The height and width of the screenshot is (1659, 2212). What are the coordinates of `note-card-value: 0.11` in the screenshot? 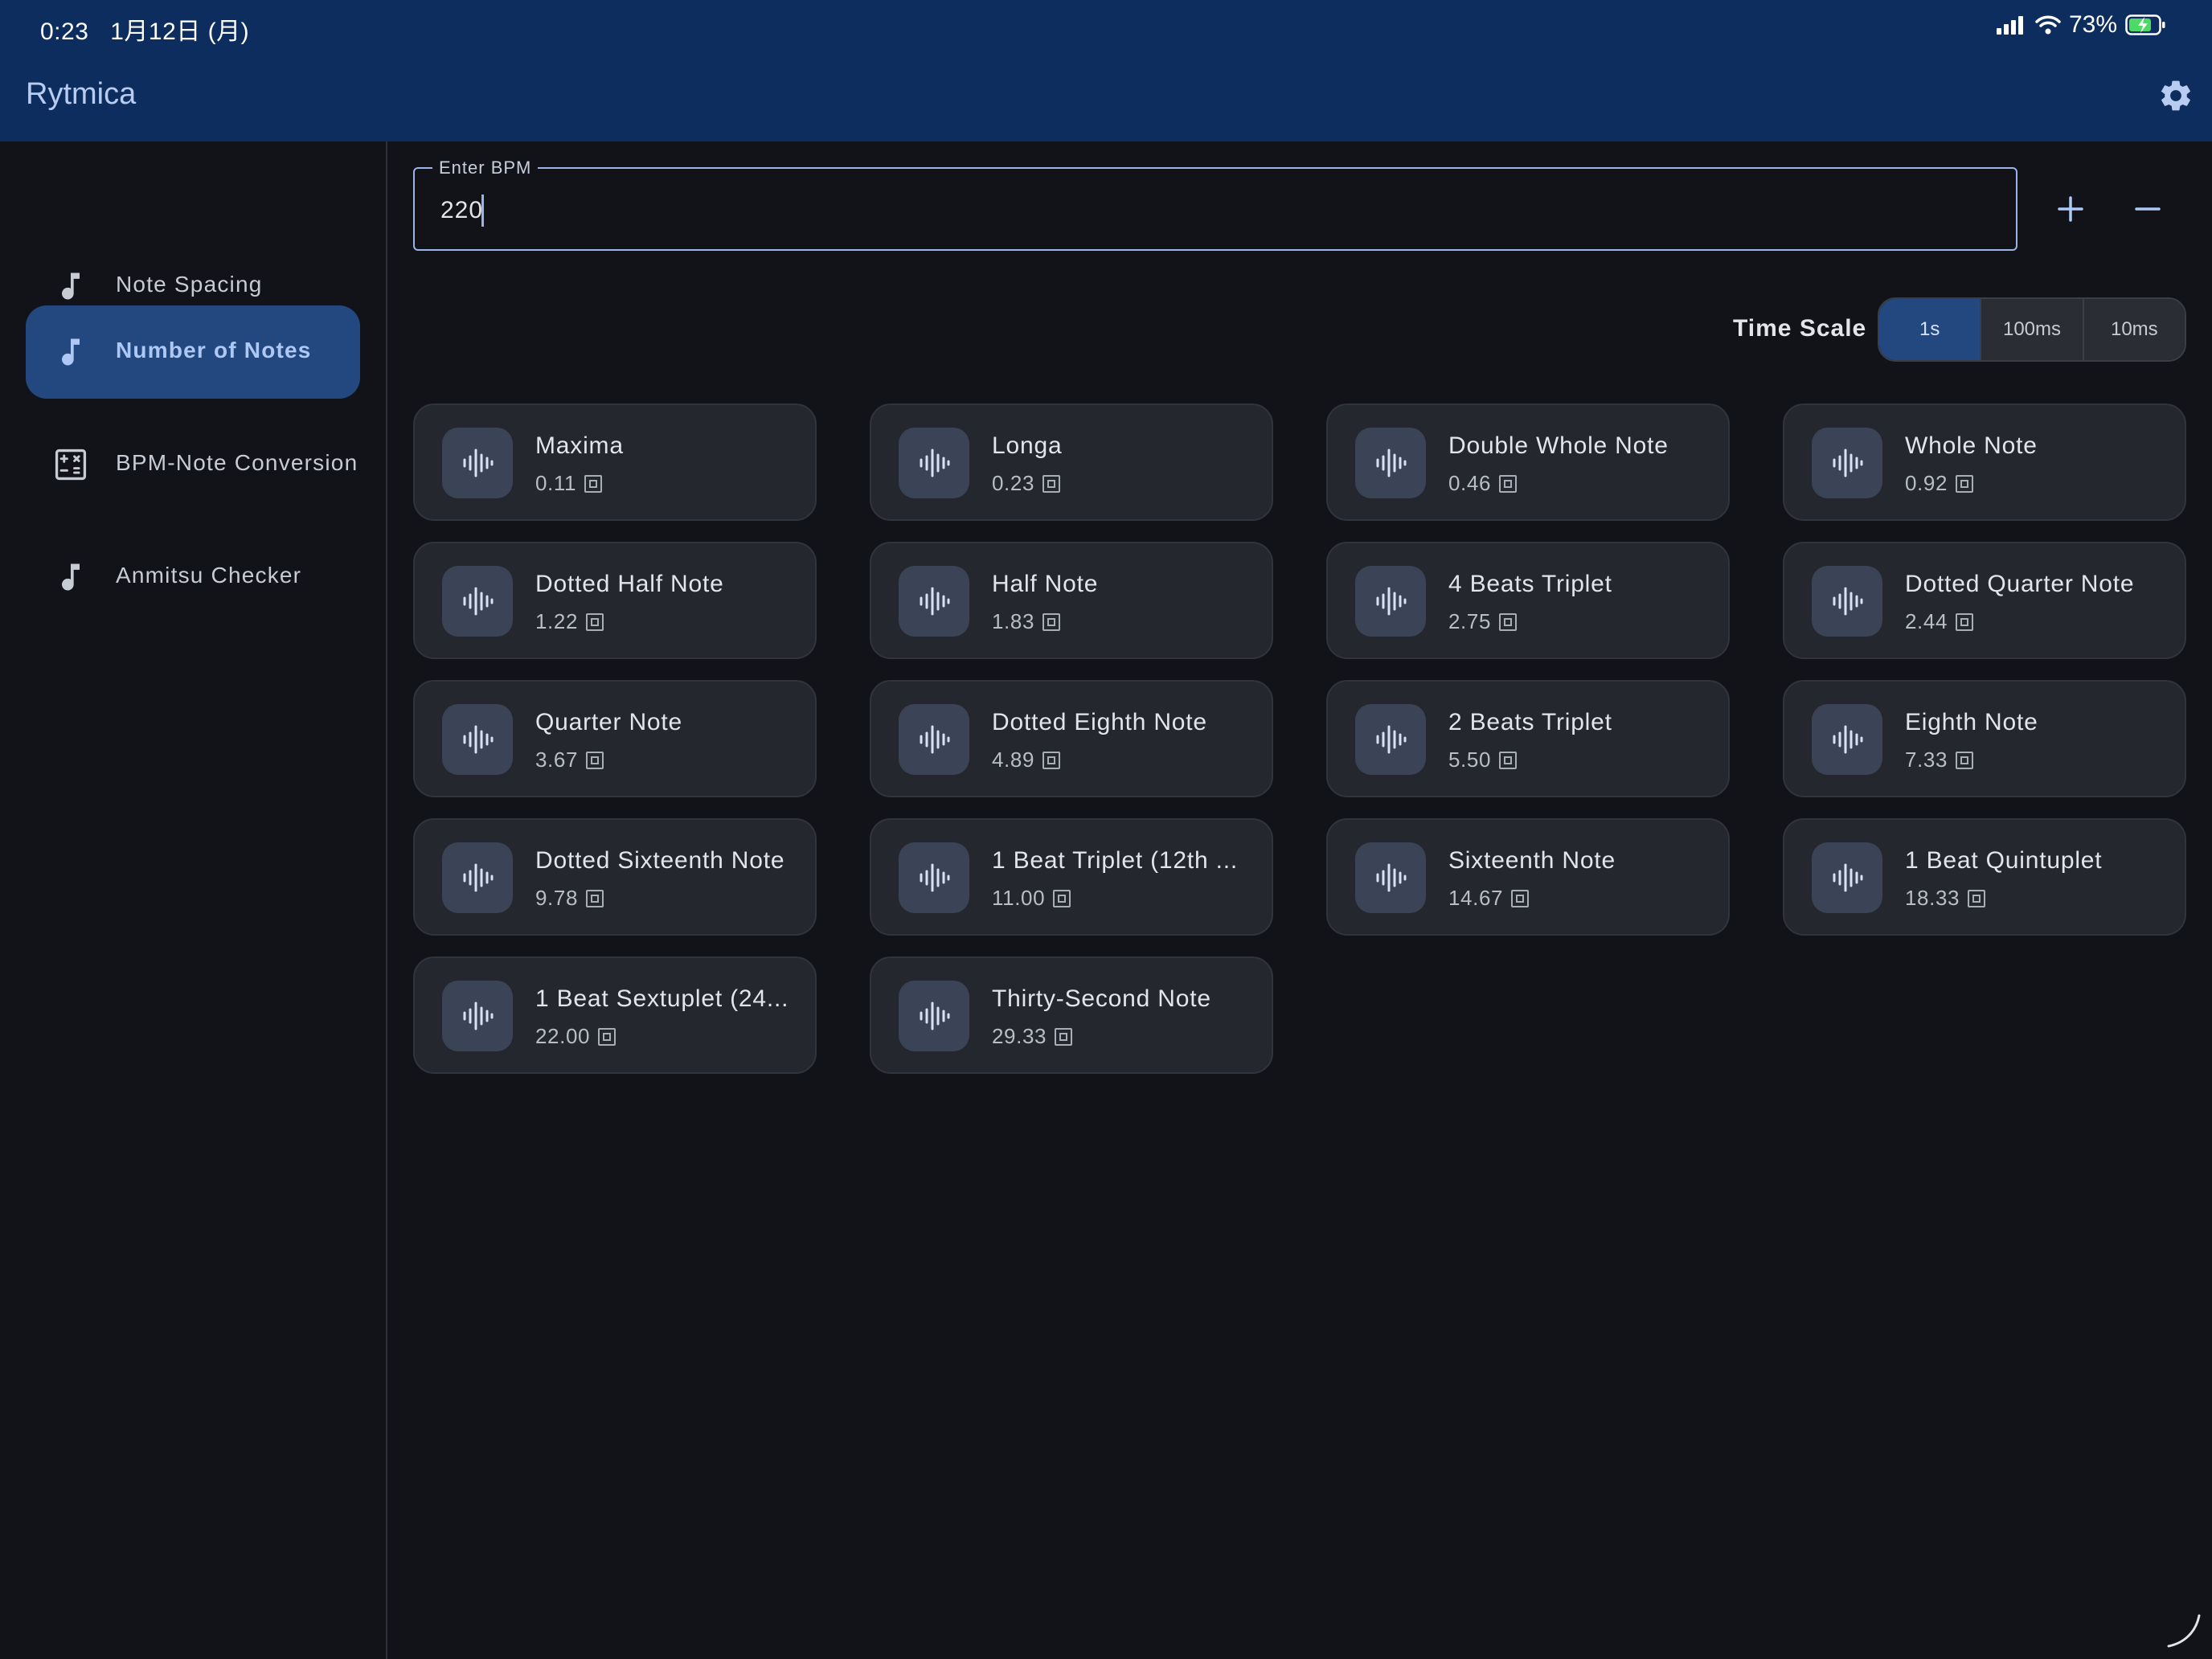 It's located at (556, 483).